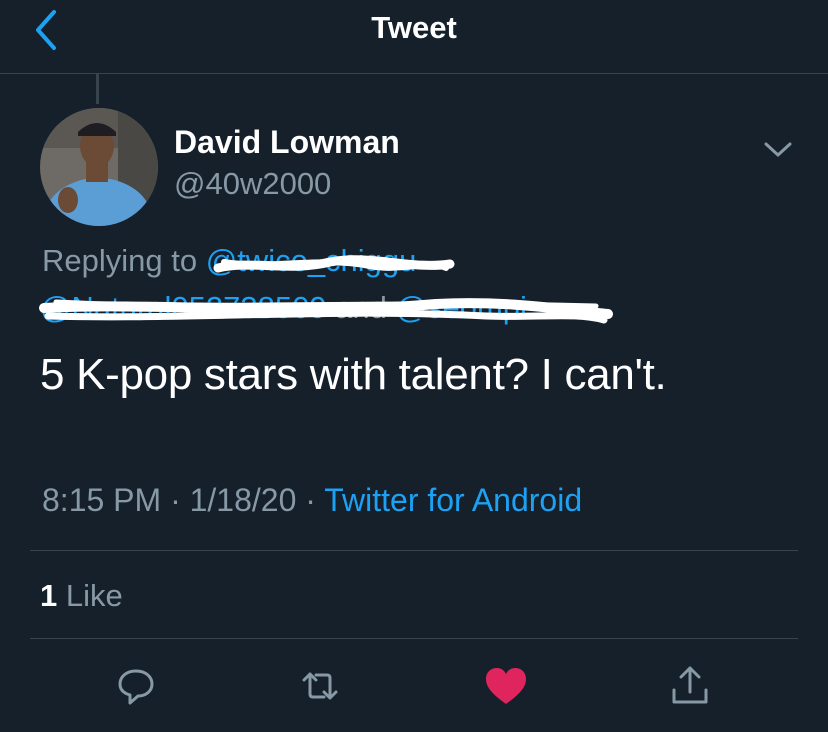  I want to click on reply-icon, so click(136, 687).